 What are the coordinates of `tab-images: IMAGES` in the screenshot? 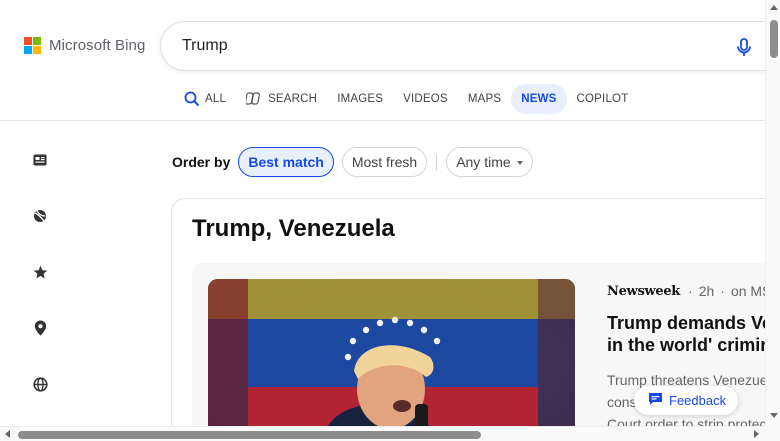 It's located at (360, 99).